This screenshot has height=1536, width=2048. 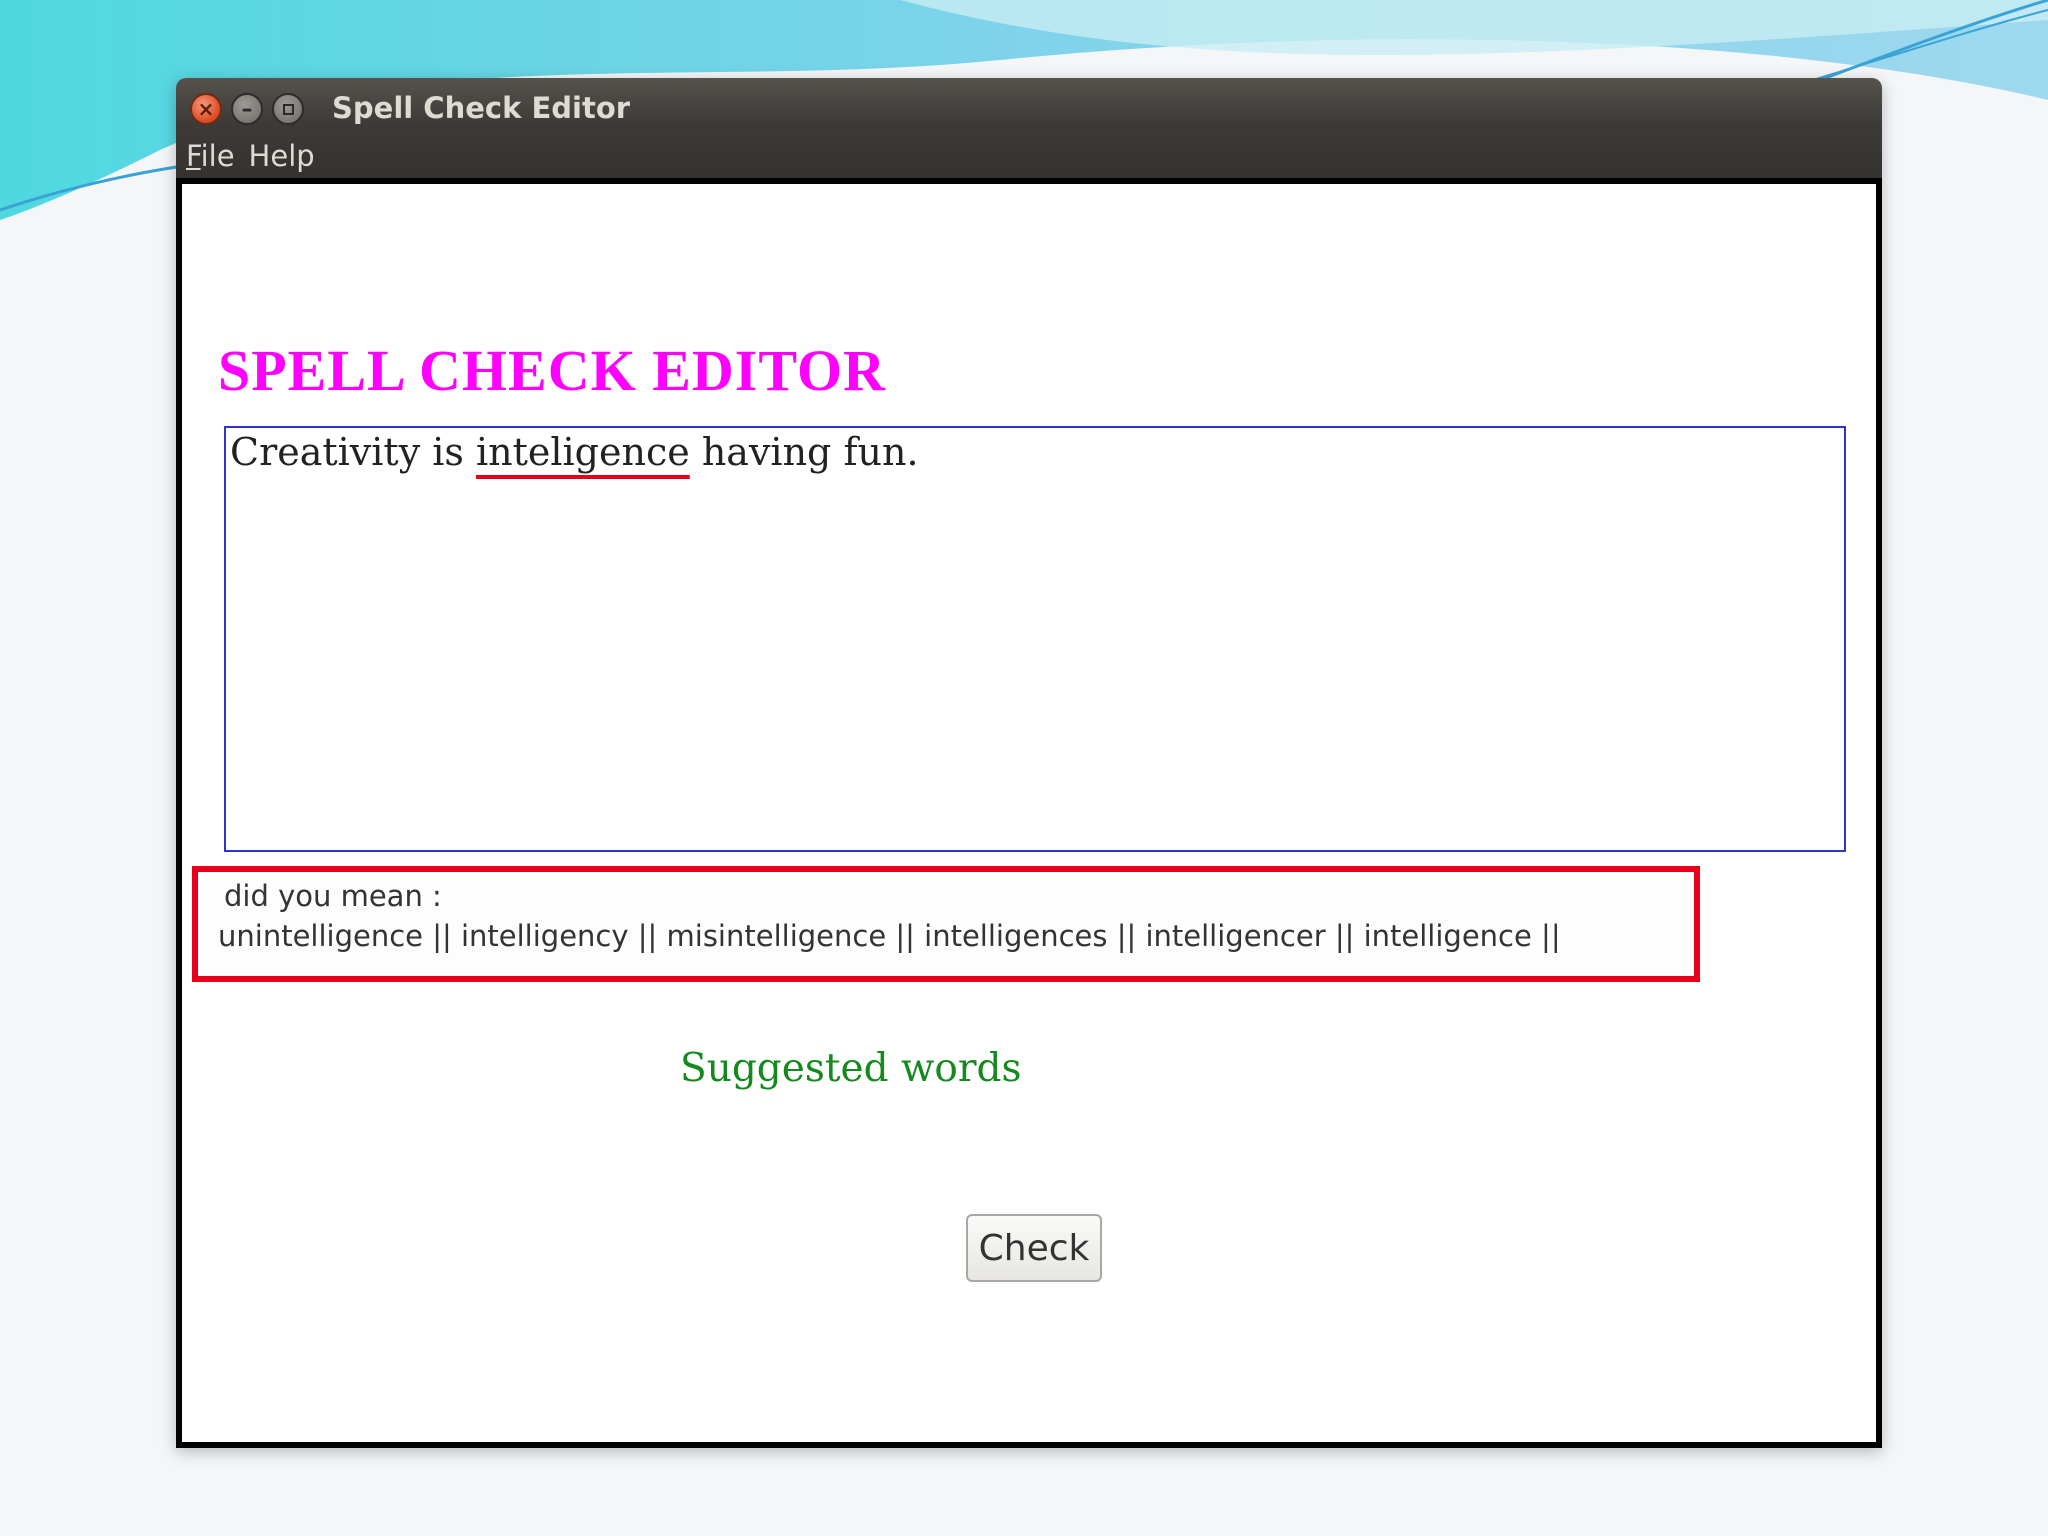 I want to click on menu-bar: File Help, so click(x=257, y=156).